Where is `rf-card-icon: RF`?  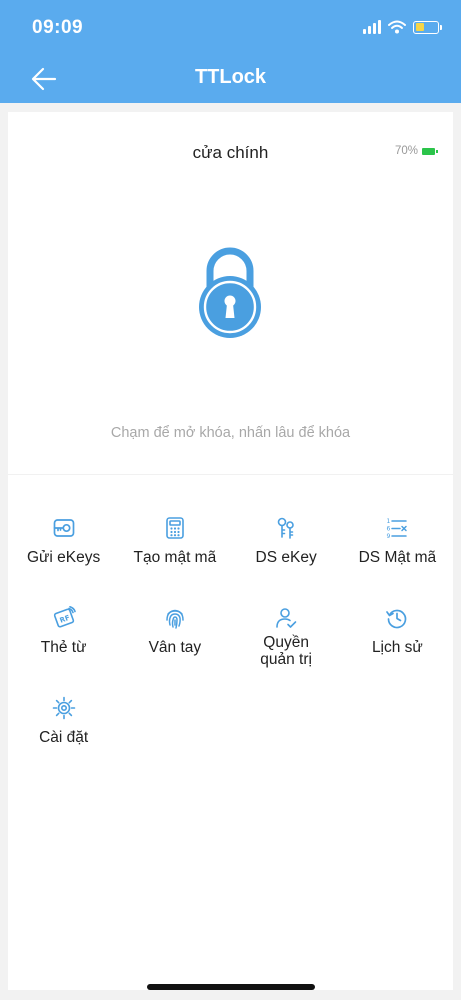
rf-card-icon: RF is located at coordinates (64, 618).